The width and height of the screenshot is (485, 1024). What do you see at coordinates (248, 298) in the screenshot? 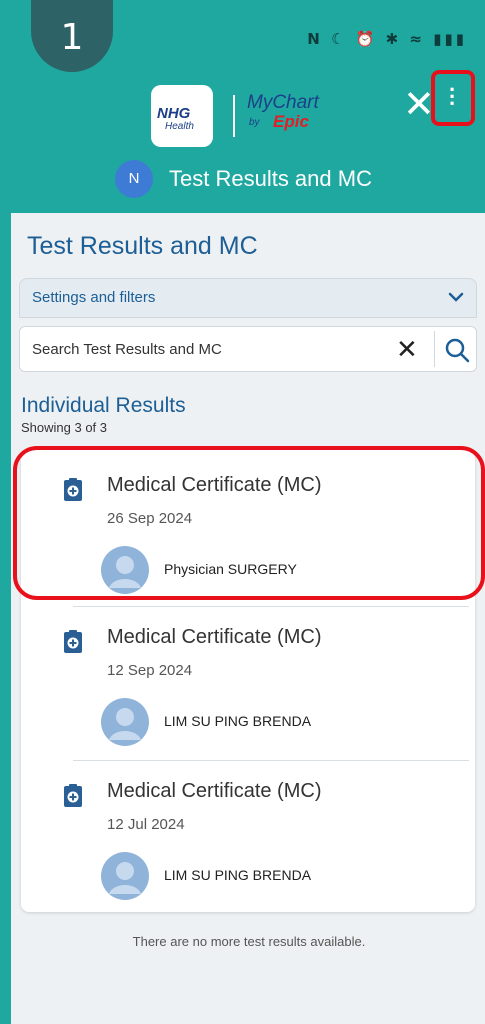
I see `settings-filters-toggle: Settings and filters` at bounding box center [248, 298].